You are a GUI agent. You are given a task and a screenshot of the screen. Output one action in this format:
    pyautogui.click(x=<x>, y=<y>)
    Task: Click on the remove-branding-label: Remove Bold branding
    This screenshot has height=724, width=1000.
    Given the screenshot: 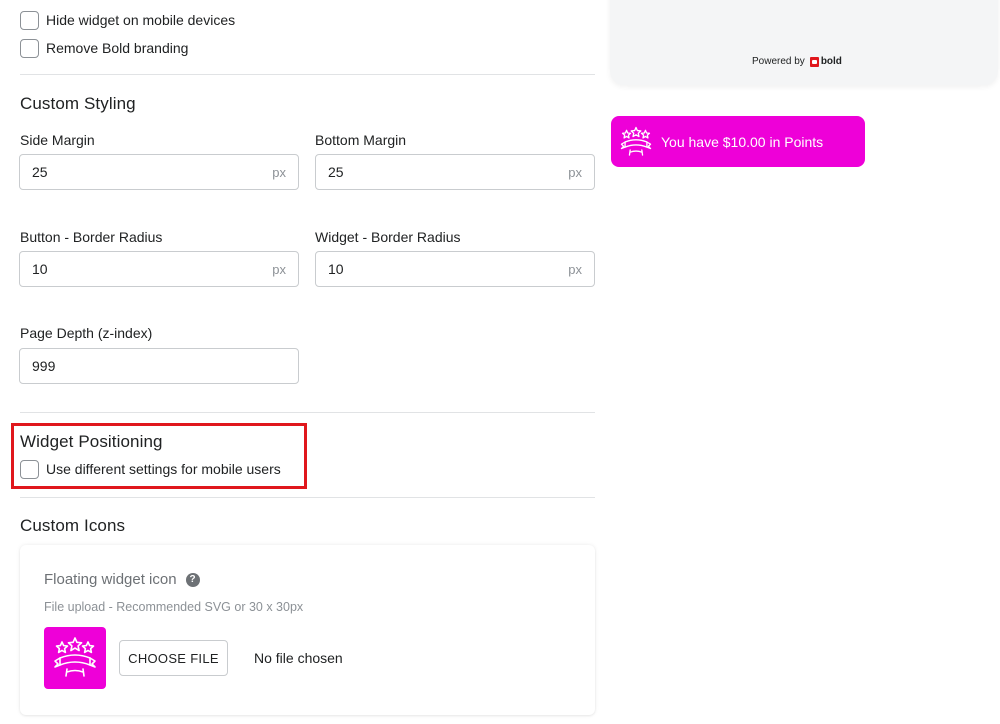 What is the action you would take?
    pyautogui.click(x=117, y=48)
    